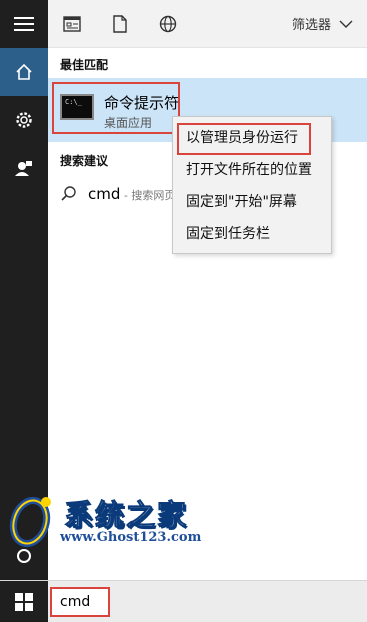 This screenshot has height=622, width=367. Describe the element at coordinates (252, 233) in the screenshot. I see `menu-item-pin-to-taskbar: 固定到任务栏` at that location.